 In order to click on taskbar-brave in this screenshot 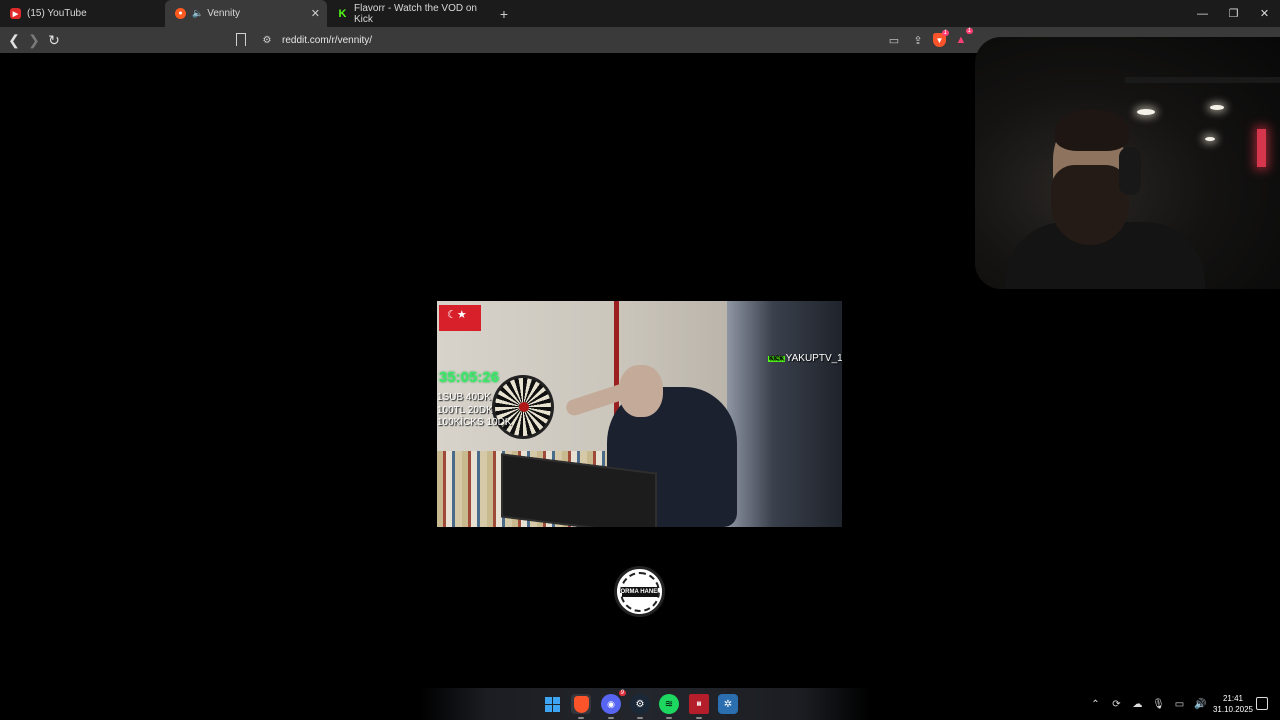, I will do `click(581, 706)`.